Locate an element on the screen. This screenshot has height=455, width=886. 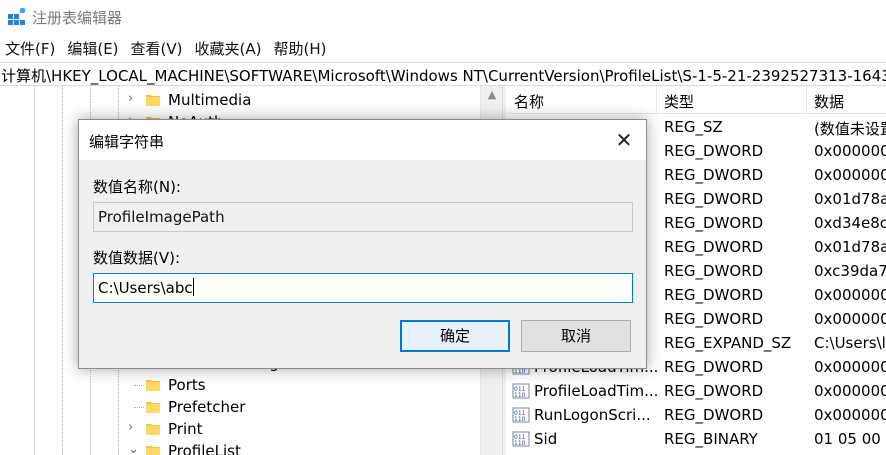
menu-favorites: 收藏夹(A) is located at coordinates (228, 48).